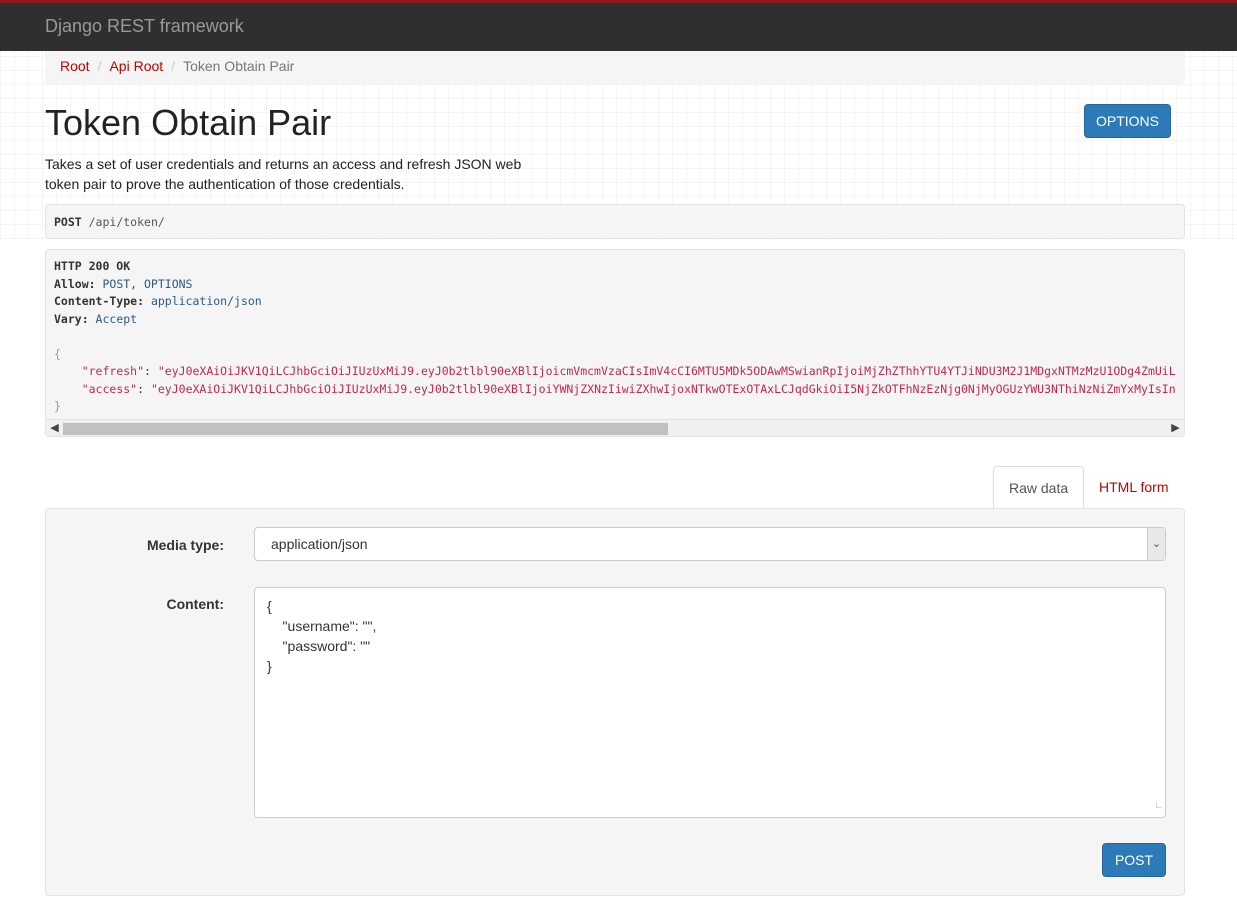 The height and width of the screenshot is (905, 1237). What do you see at coordinates (1175, 428) in the screenshot?
I see `scroll-right-icon: ▶` at bounding box center [1175, 428].